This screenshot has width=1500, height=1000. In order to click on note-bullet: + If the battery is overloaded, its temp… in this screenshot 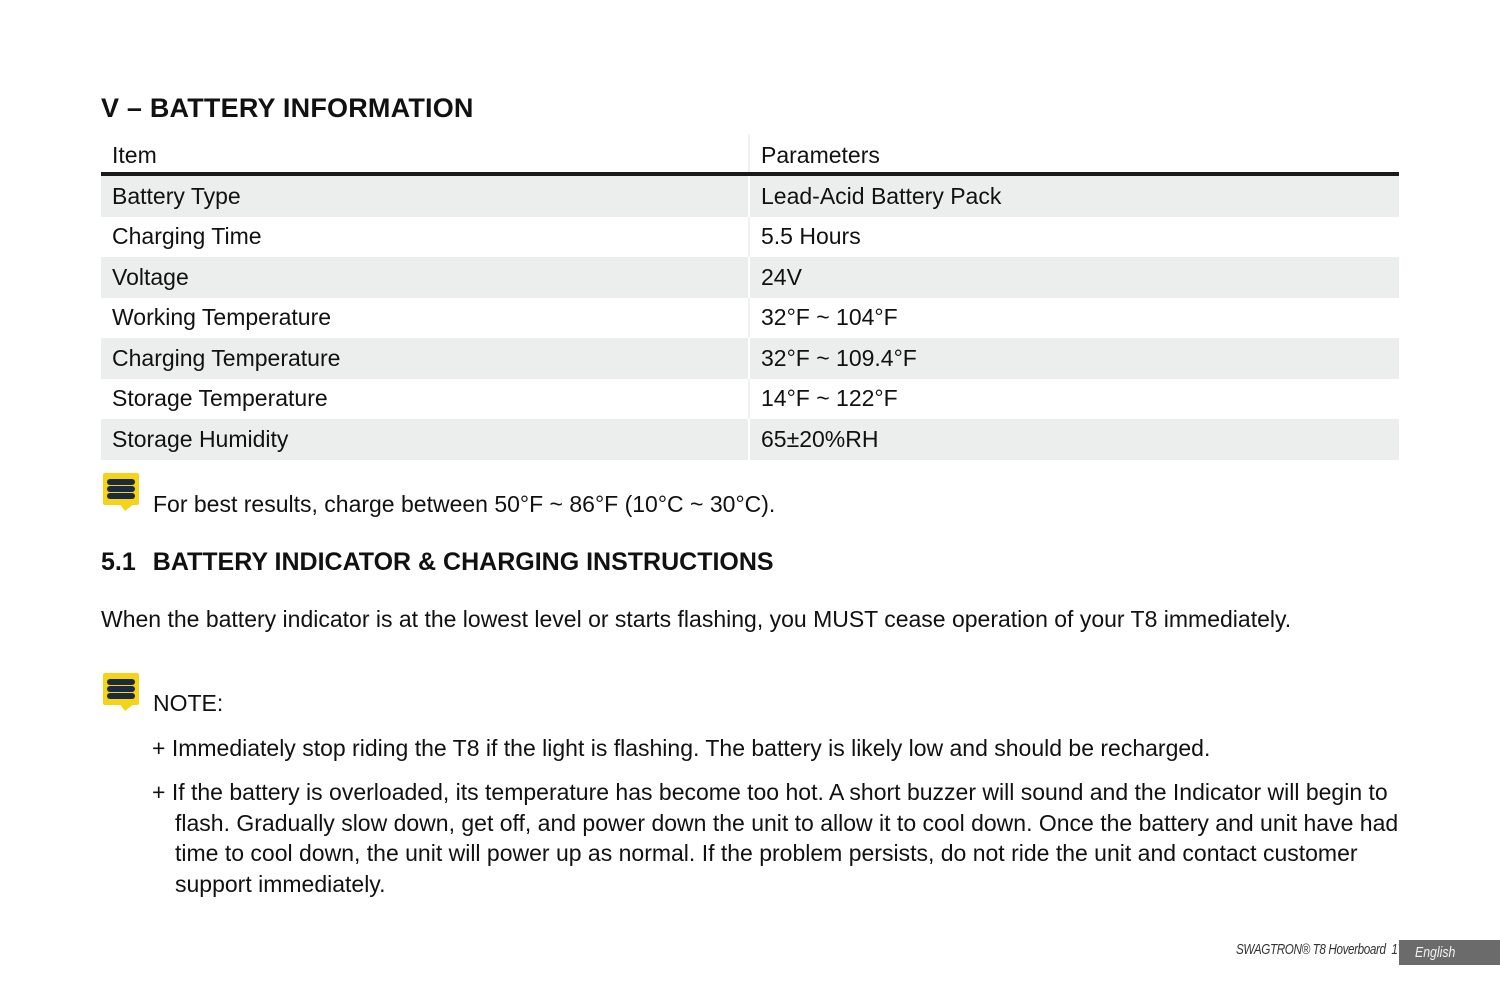, I will do `click(775, 838)`.